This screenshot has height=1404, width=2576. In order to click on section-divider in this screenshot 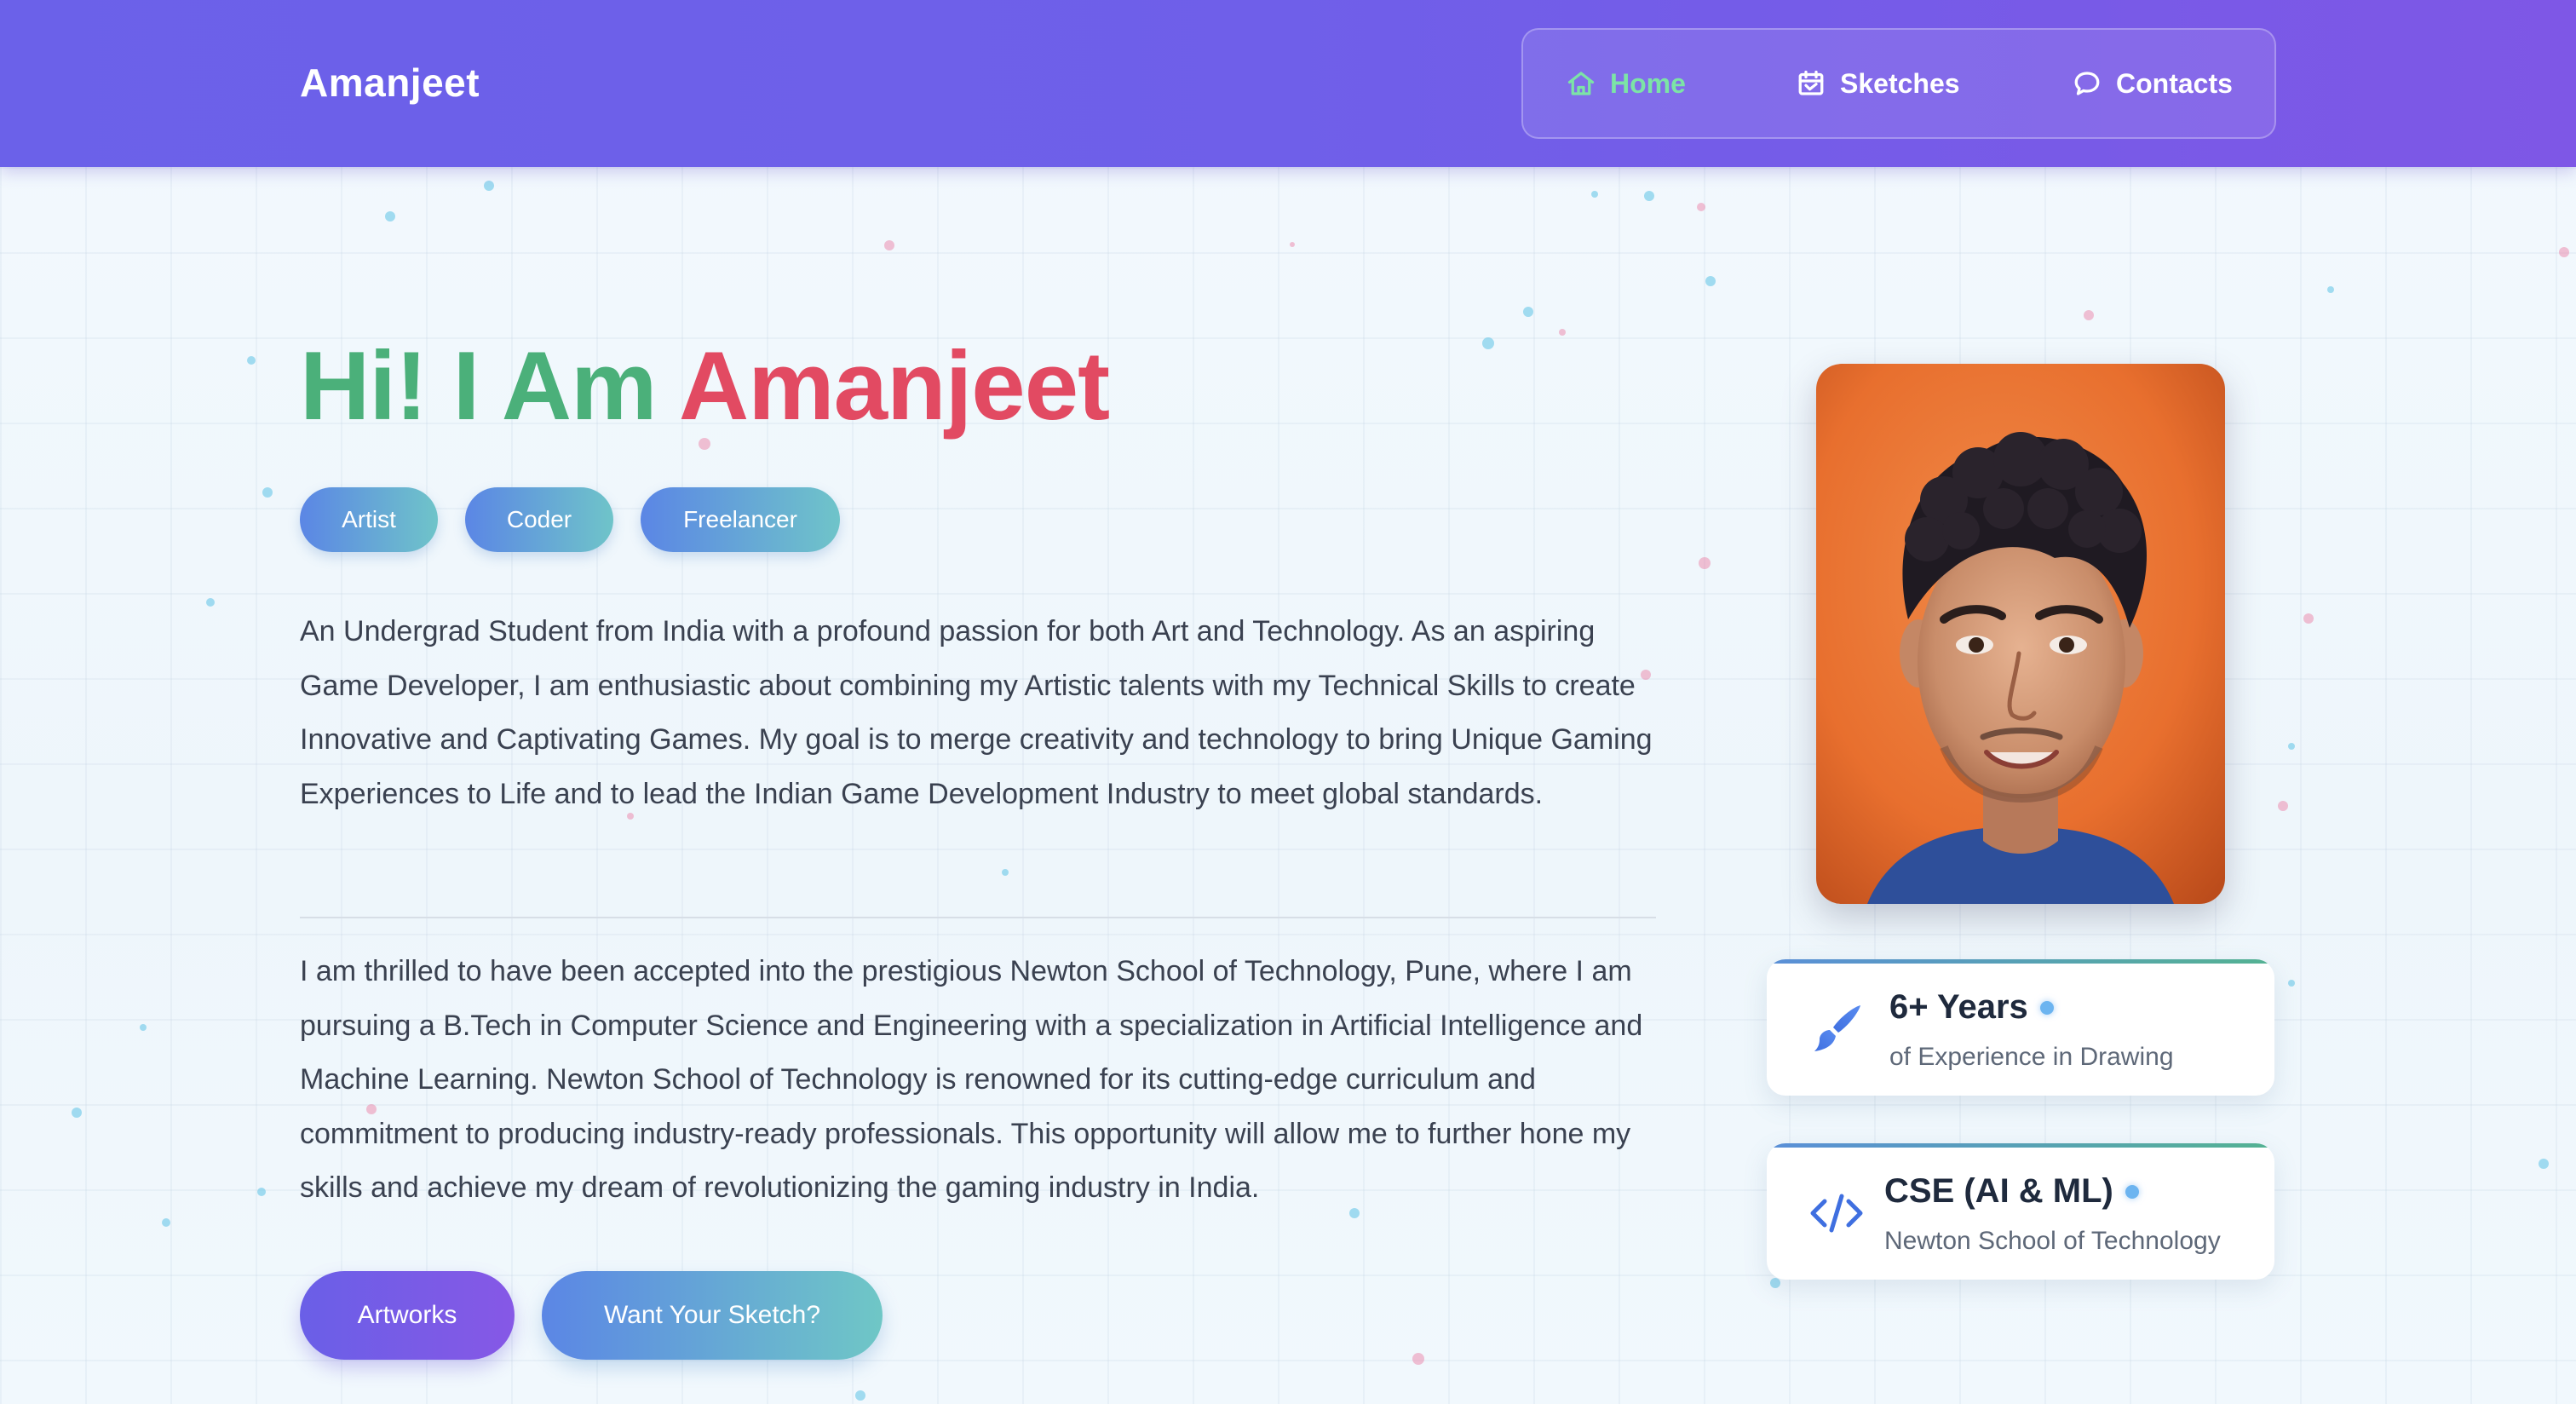, I will do `click(978, 917)`.